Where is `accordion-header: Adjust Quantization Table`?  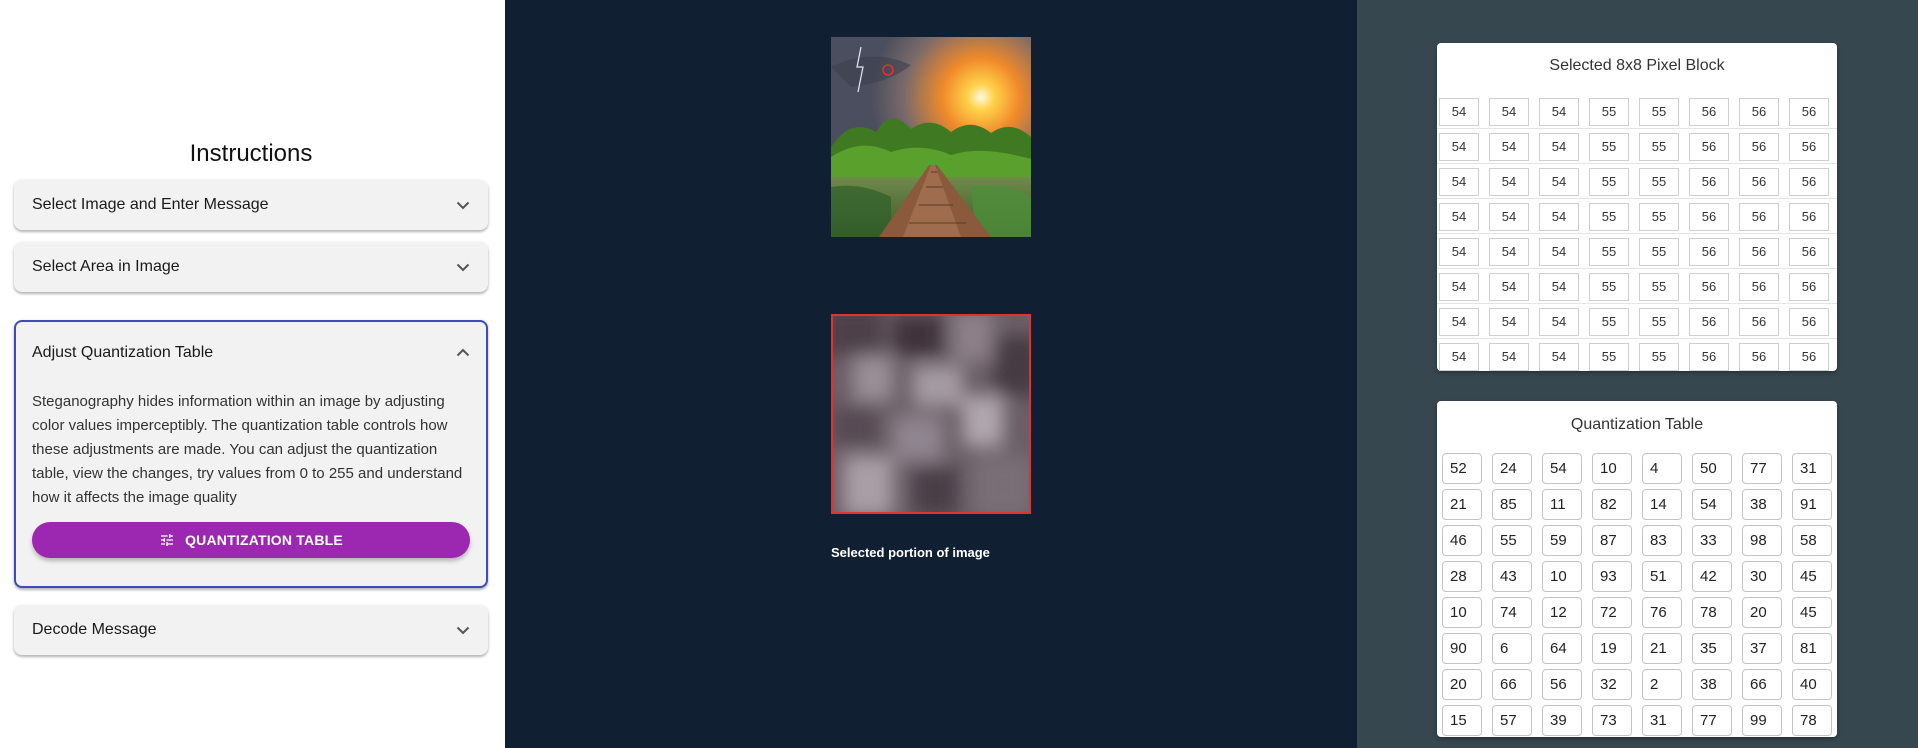 accordion-header: Adjust Quantization Table is located at coordinates (251, 353).